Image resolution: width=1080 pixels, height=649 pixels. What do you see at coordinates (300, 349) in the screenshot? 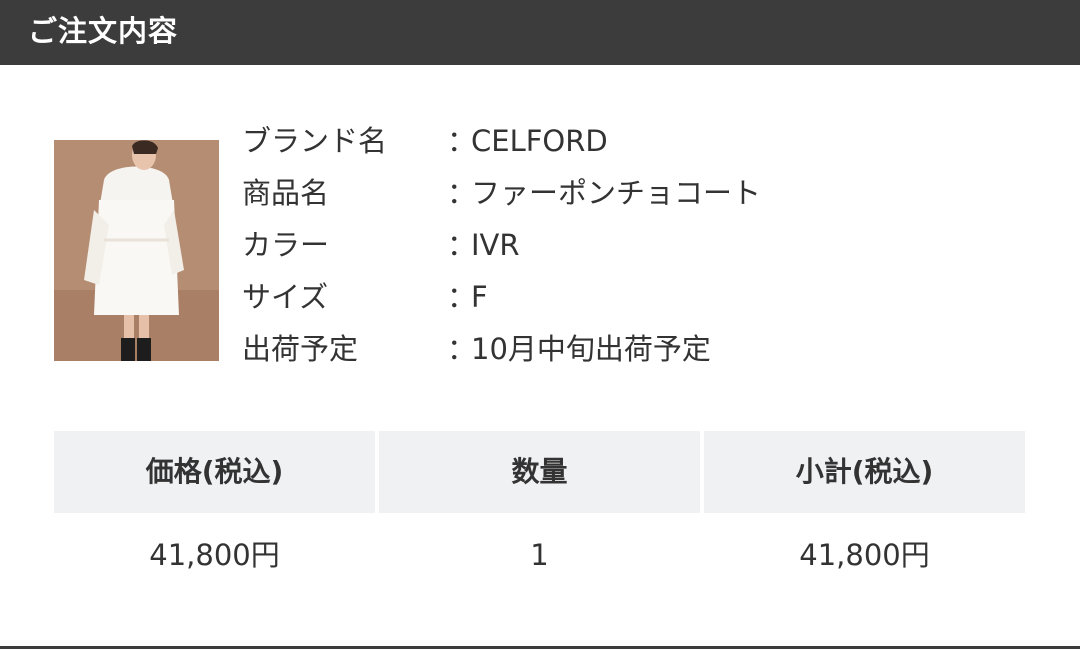
I see `detail-label: 出荷予定` at bounding box center [300, 349].